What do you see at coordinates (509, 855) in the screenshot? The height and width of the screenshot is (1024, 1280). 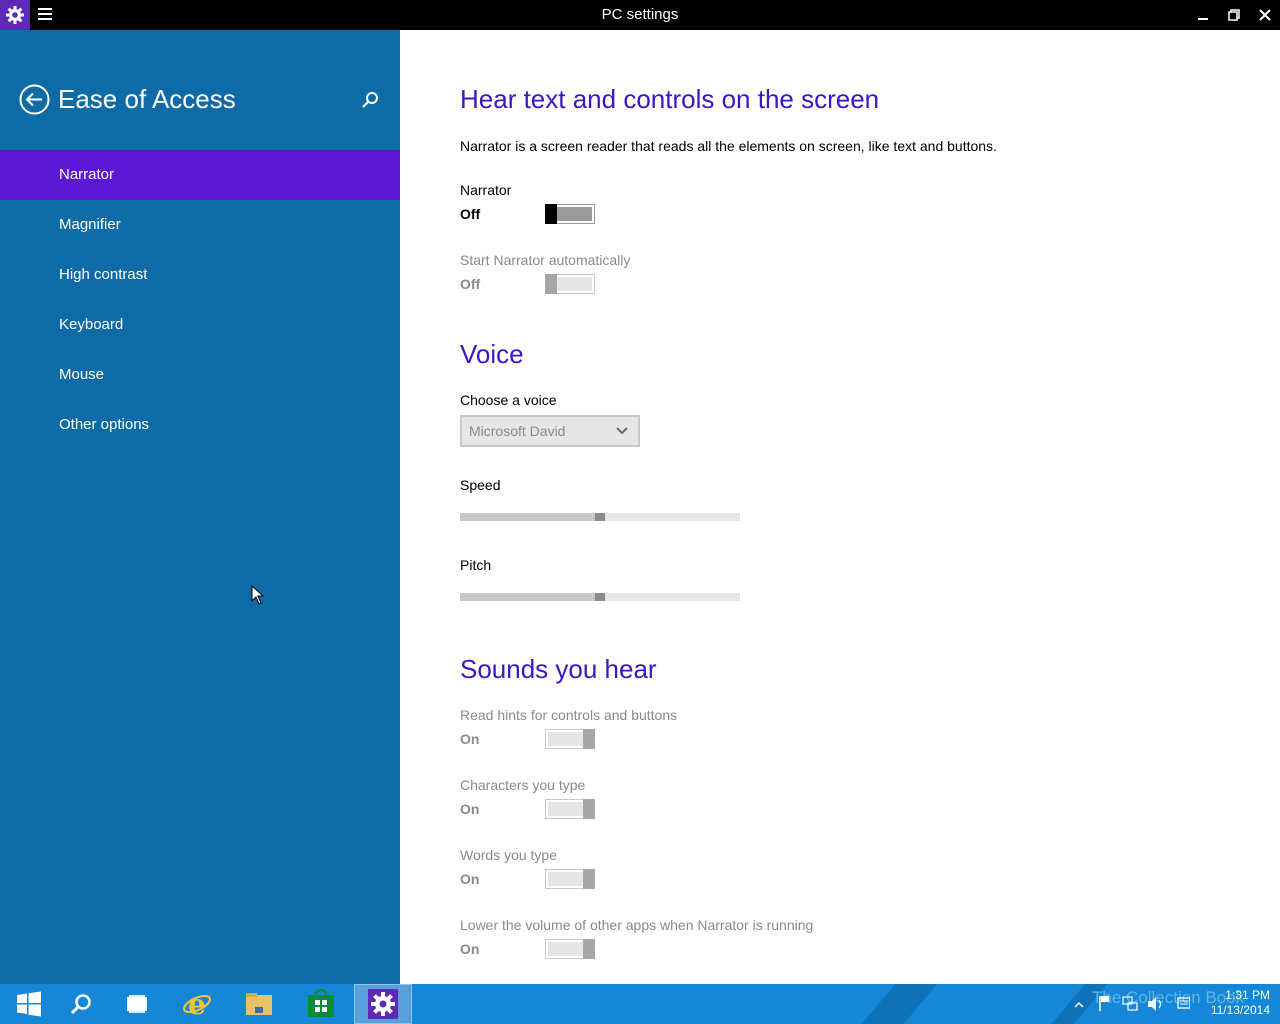 I see `words-you-type-label: Words you type` at bounding box center [509, 855].